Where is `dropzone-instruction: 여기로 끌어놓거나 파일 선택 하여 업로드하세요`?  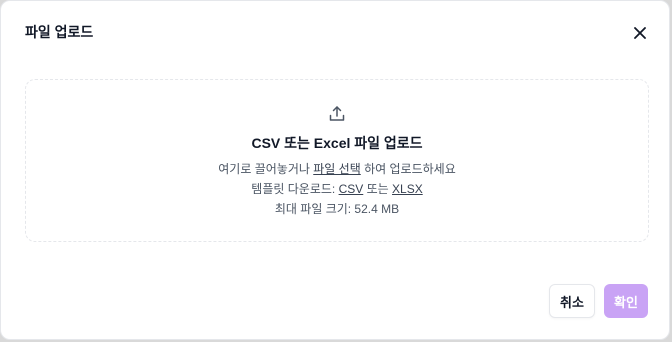
dropzone-instruction: 여기로 끌어놓거나 파일 선택 하여 업로드하세요 is located at coordinates (336, 169).